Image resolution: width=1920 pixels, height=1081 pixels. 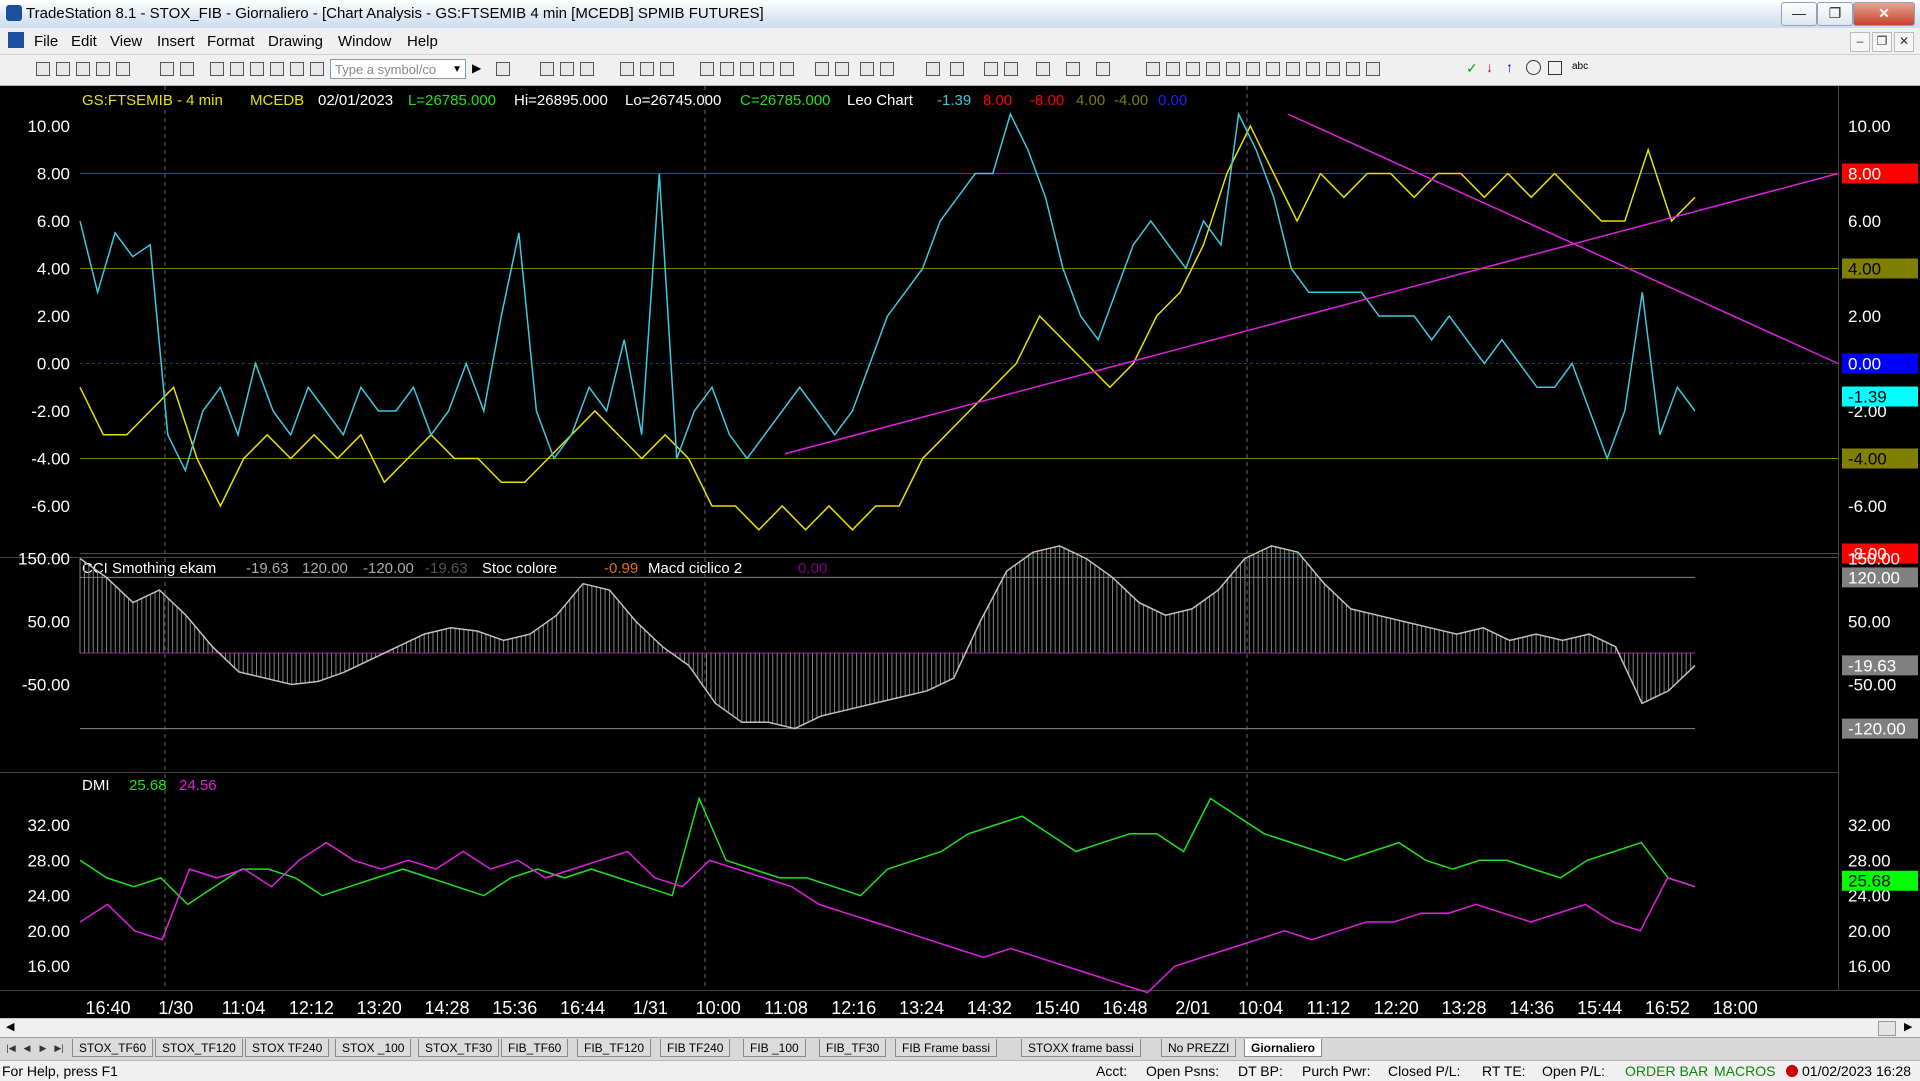 What do you see at coordinates (27, 1048) in the screenshot?
I see `tab-prev-icon: ◀` at bounding box center [27, 1048].